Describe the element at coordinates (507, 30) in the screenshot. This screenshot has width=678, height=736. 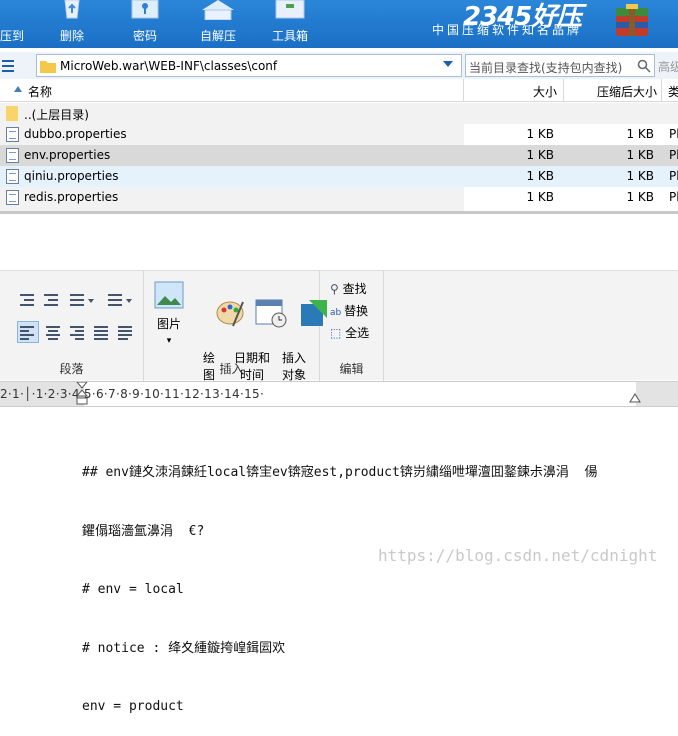
I see `brand-tagline: 中国压缩软件知名品牌` at that location.